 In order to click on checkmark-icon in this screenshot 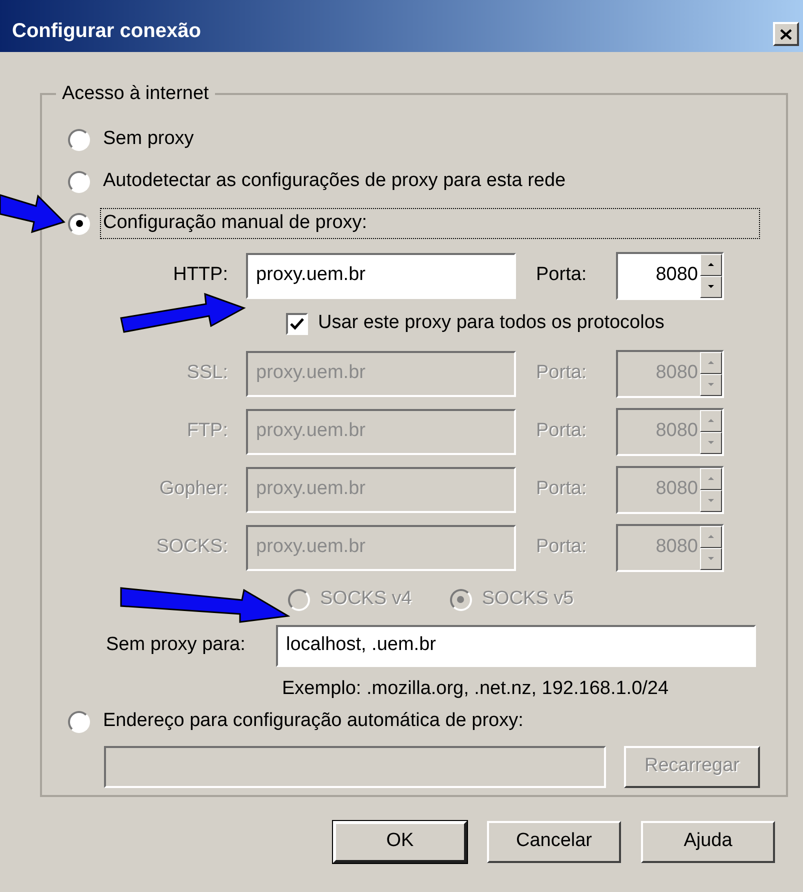, I will do `click(297, 324)`.